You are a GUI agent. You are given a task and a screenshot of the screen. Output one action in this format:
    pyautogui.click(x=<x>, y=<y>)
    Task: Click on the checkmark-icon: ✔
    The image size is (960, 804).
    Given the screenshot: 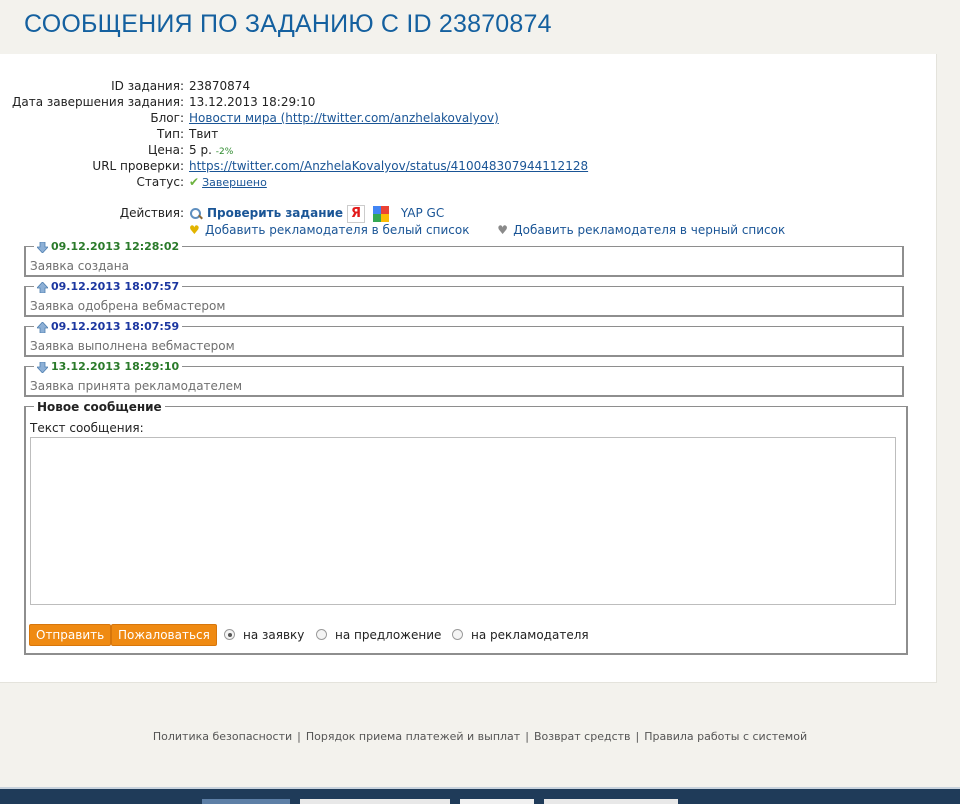 What is the action you would take?
    pyautogui.click(x=194, y=182)
    